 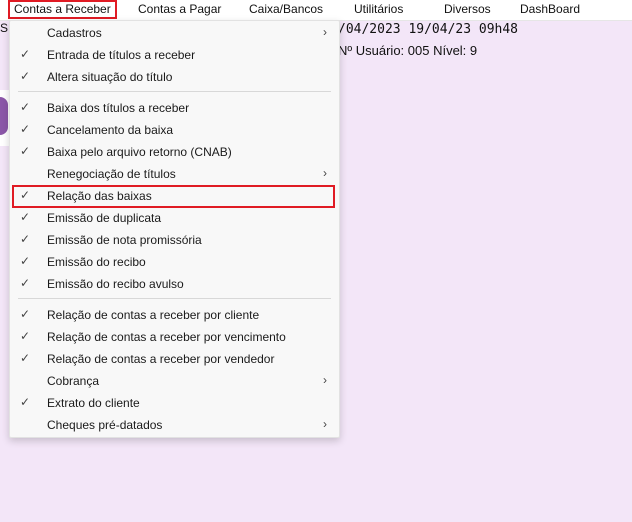 I want to click on status-user-level: Nº Usuário: 005 Nível: 9, so click(x=408, y=50).